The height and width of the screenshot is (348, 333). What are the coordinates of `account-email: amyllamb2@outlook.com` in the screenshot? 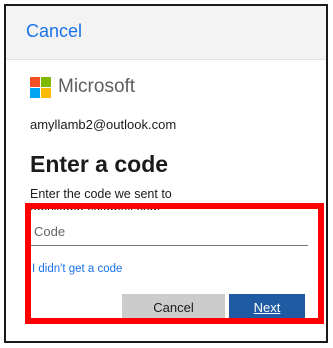 It's located at (103, 124).